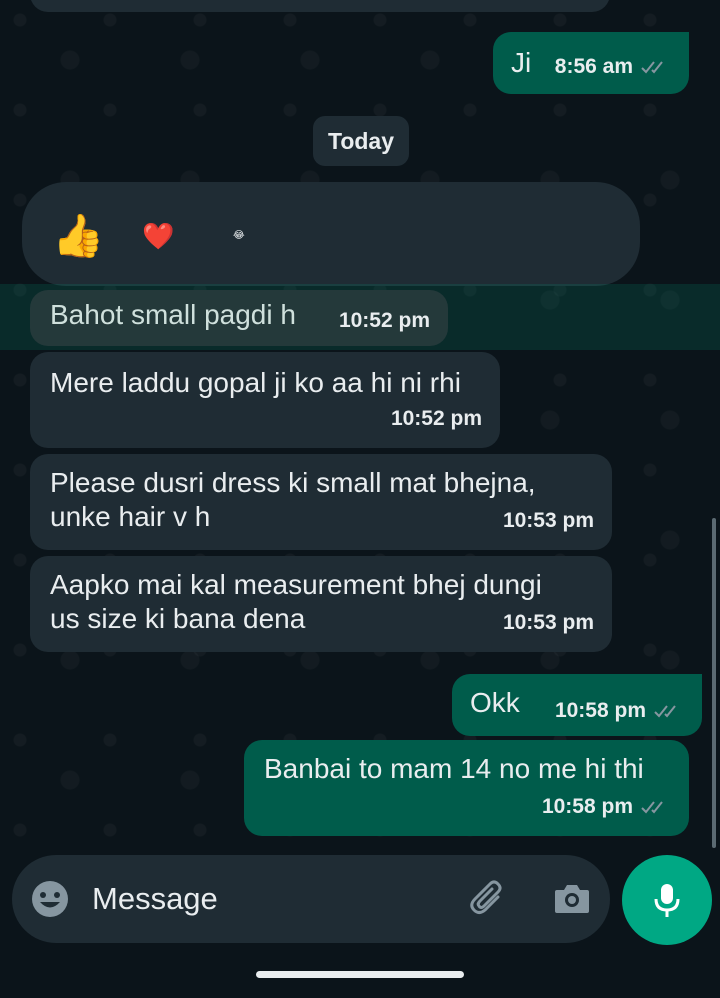 The height and width of the screenshot is (998, 720). I want to click on mic-icon, so click(667, 900).